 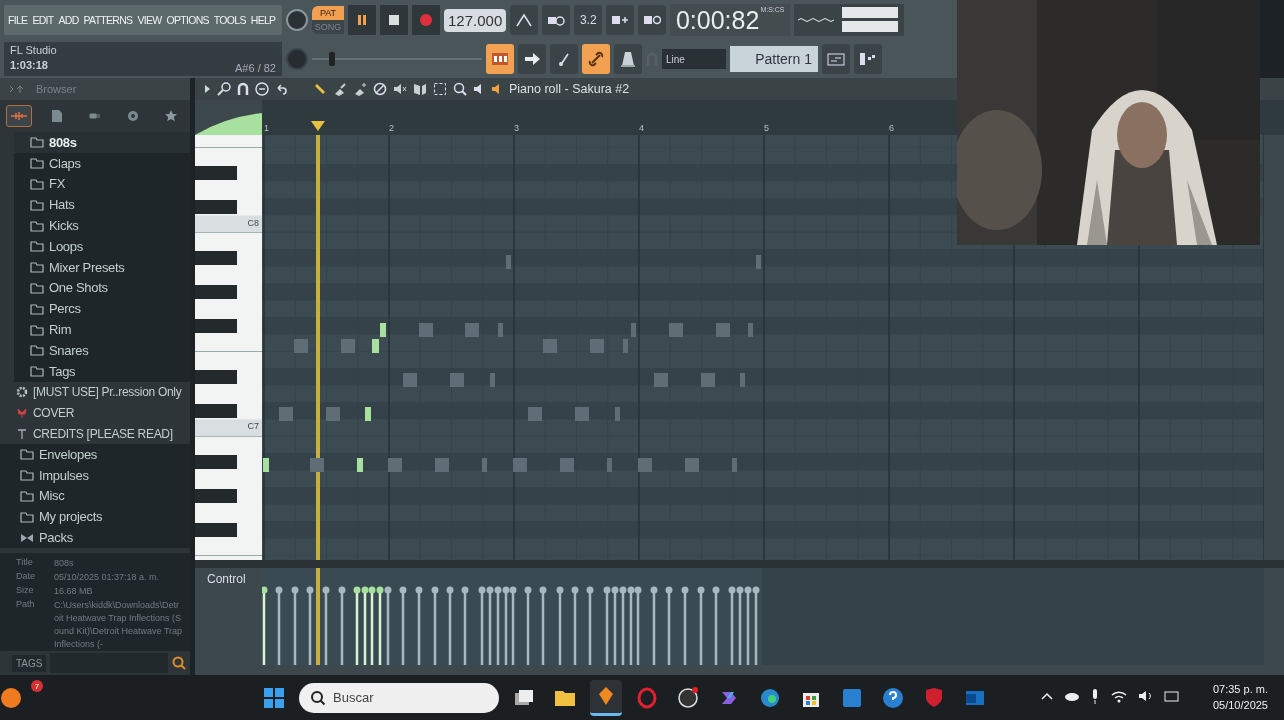 What do you see at coordinates (606, 697) in the screenshot?
I see `taskbar-app` at bounding box center [606, 697].